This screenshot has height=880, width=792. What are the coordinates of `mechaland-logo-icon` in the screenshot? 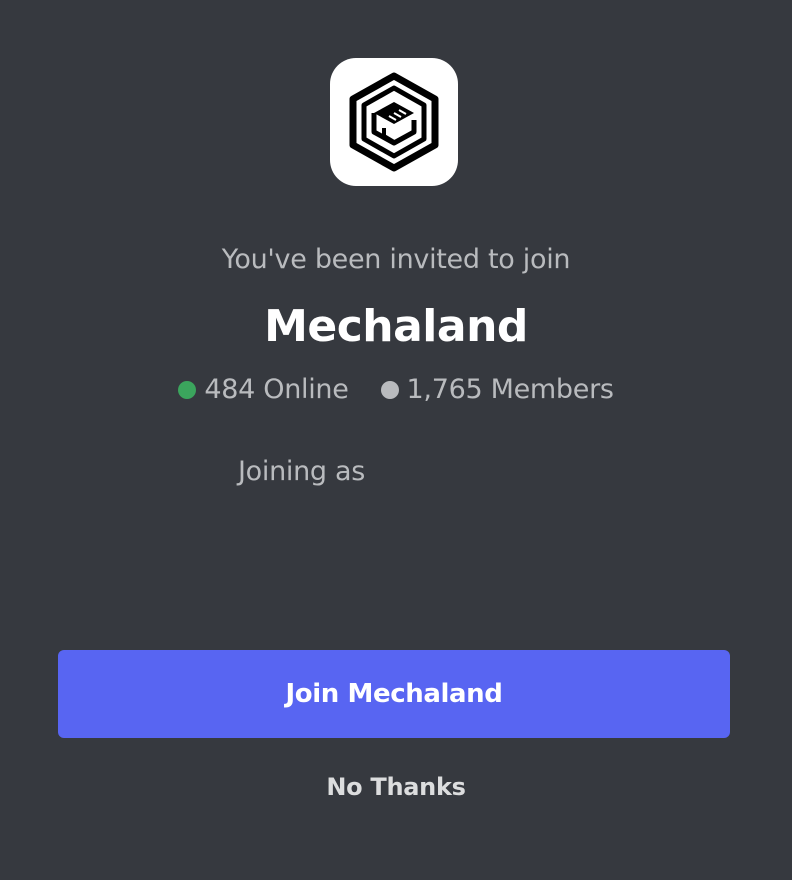 It's located at (394, 122).